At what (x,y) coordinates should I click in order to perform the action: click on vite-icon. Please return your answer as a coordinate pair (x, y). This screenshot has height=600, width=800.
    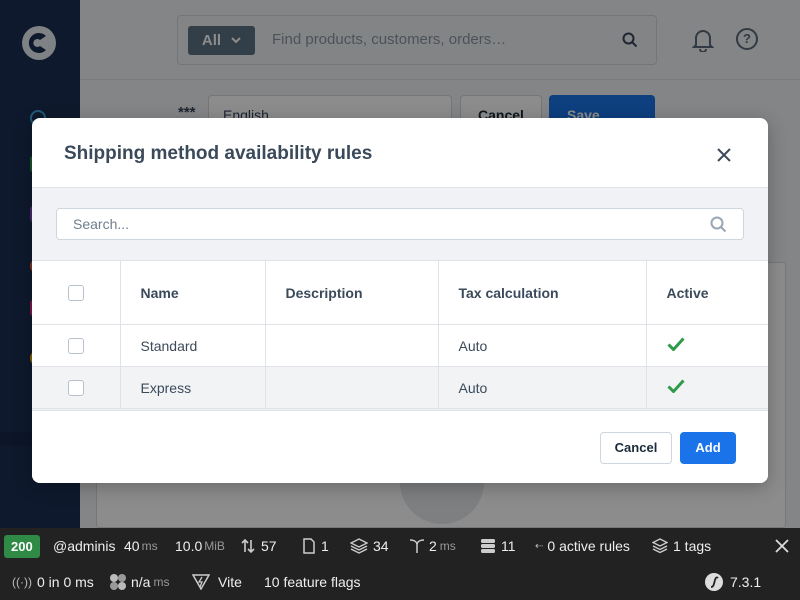
    Looking at the image, I should click on (201, 582).